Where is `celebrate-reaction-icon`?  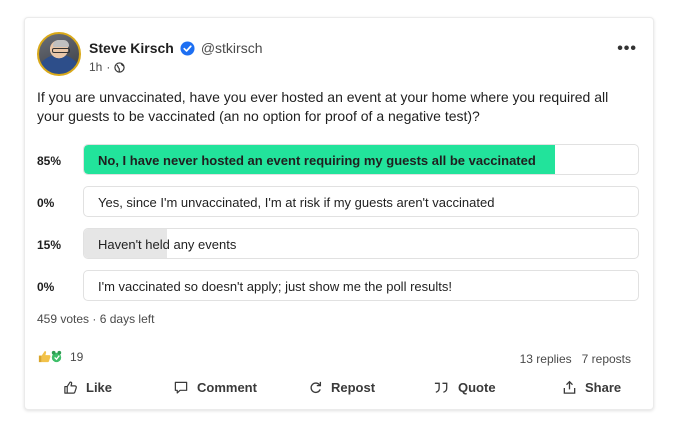 celebrate-reaction-icon is located at coordinates (56, 356).